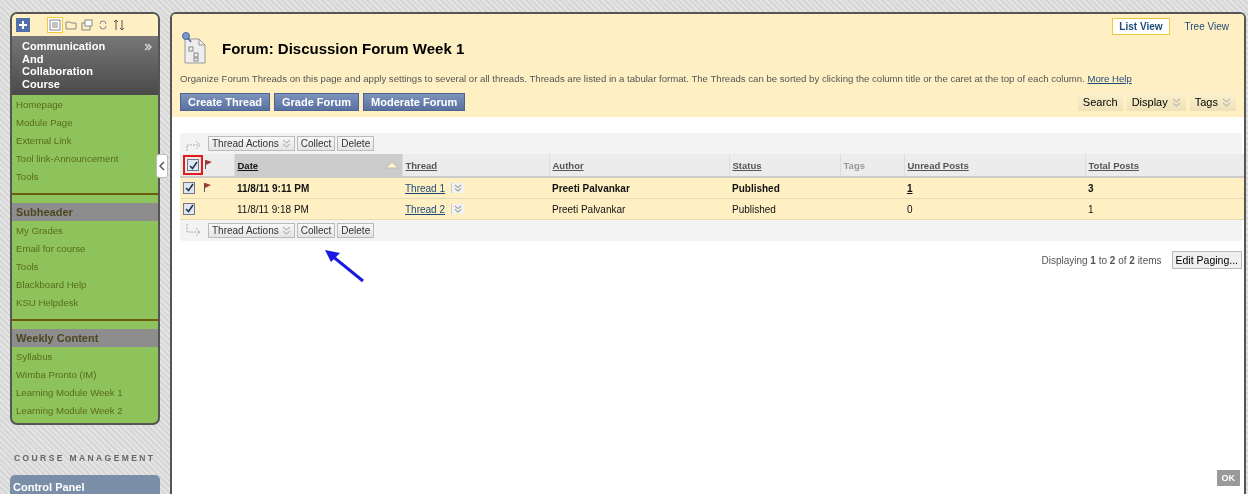 The height and width of the screenshot is (494, 1248). I want to click on action-button: Moderate Forum, so click(414, 102).